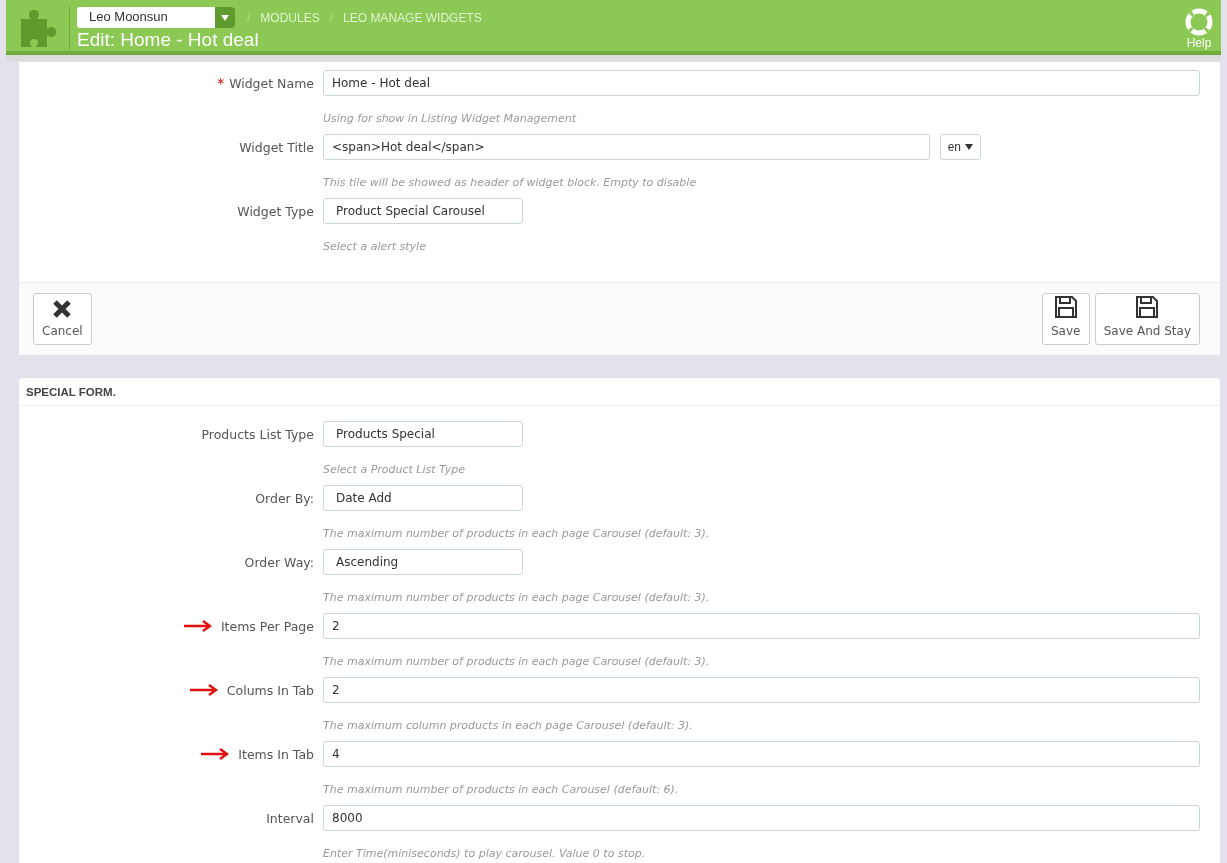 The width and height of the screenshot is (1227, 863). I want to click on field-hint: The maximum column products in each page Carousel (default: 3)., so click(508, 726).